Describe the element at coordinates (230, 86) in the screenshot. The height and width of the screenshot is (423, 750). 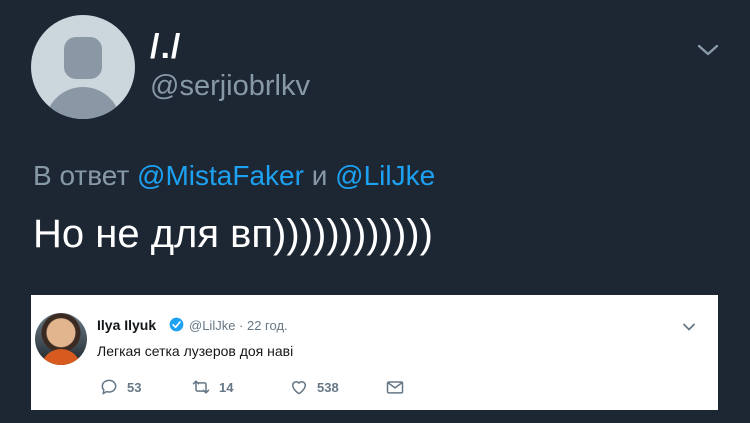
I see `user-handle: @serjiobrlkv` at that location.